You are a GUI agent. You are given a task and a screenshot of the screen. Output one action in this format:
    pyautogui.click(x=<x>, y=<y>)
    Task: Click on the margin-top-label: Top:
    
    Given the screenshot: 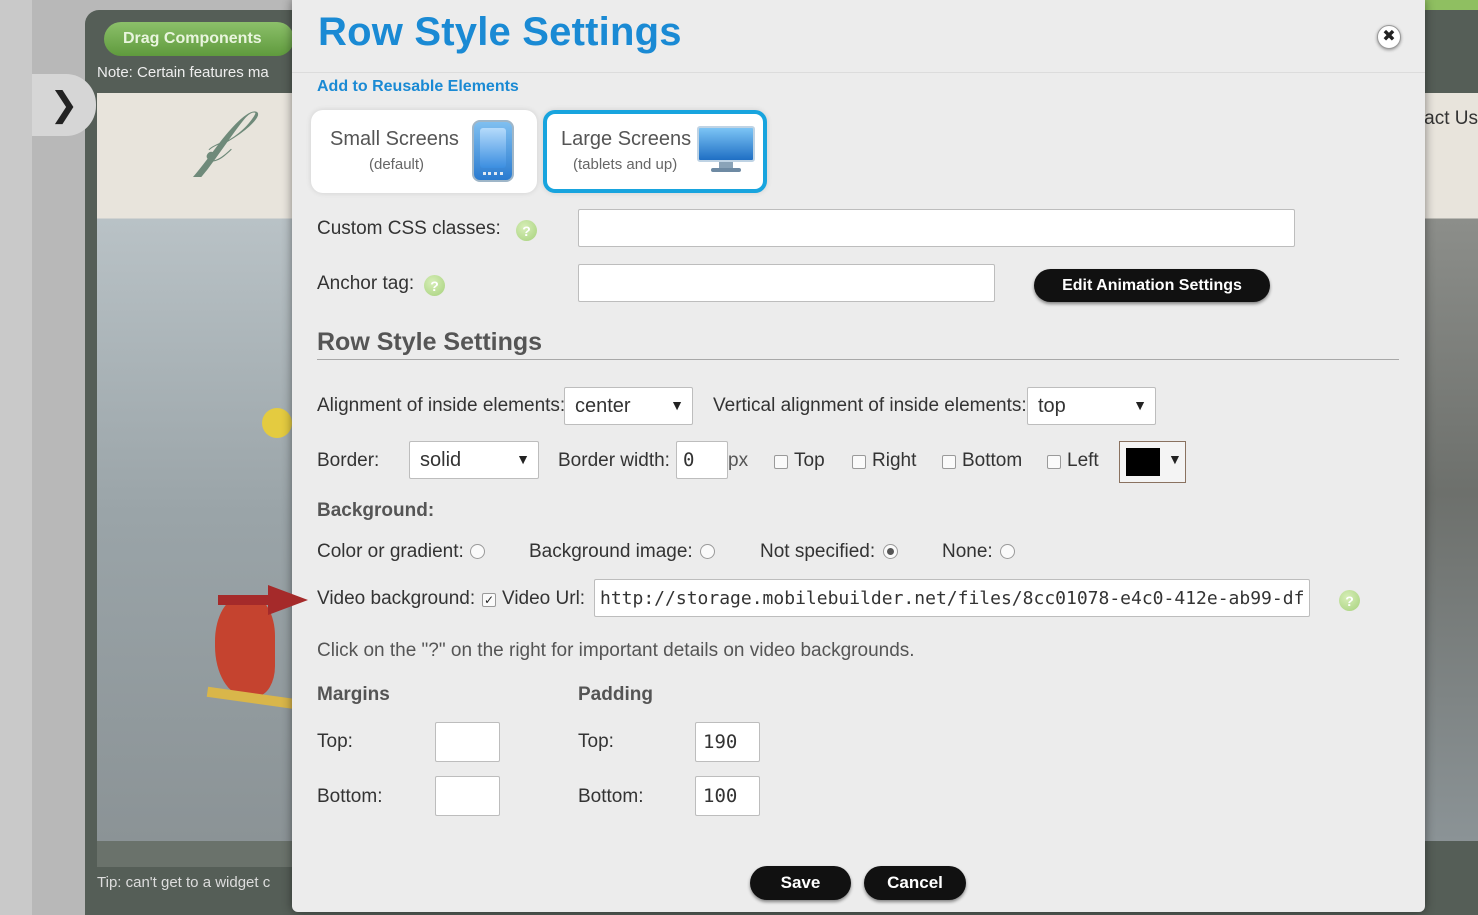 What is the action you would take?
    pyautogui.click(x=335, y=741)
    